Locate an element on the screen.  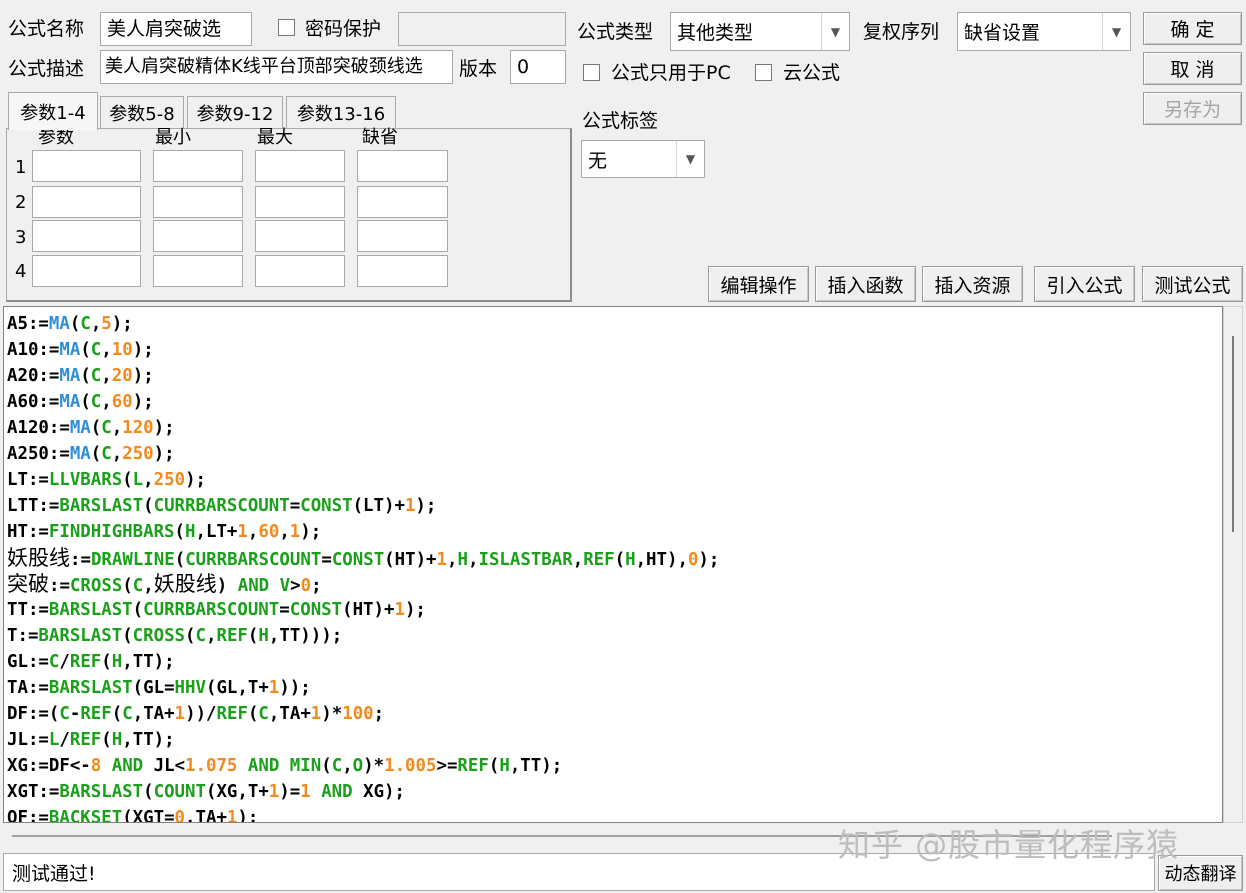
rights-select: 缺省设置 ▼ is located at coordinates (1044, 31).